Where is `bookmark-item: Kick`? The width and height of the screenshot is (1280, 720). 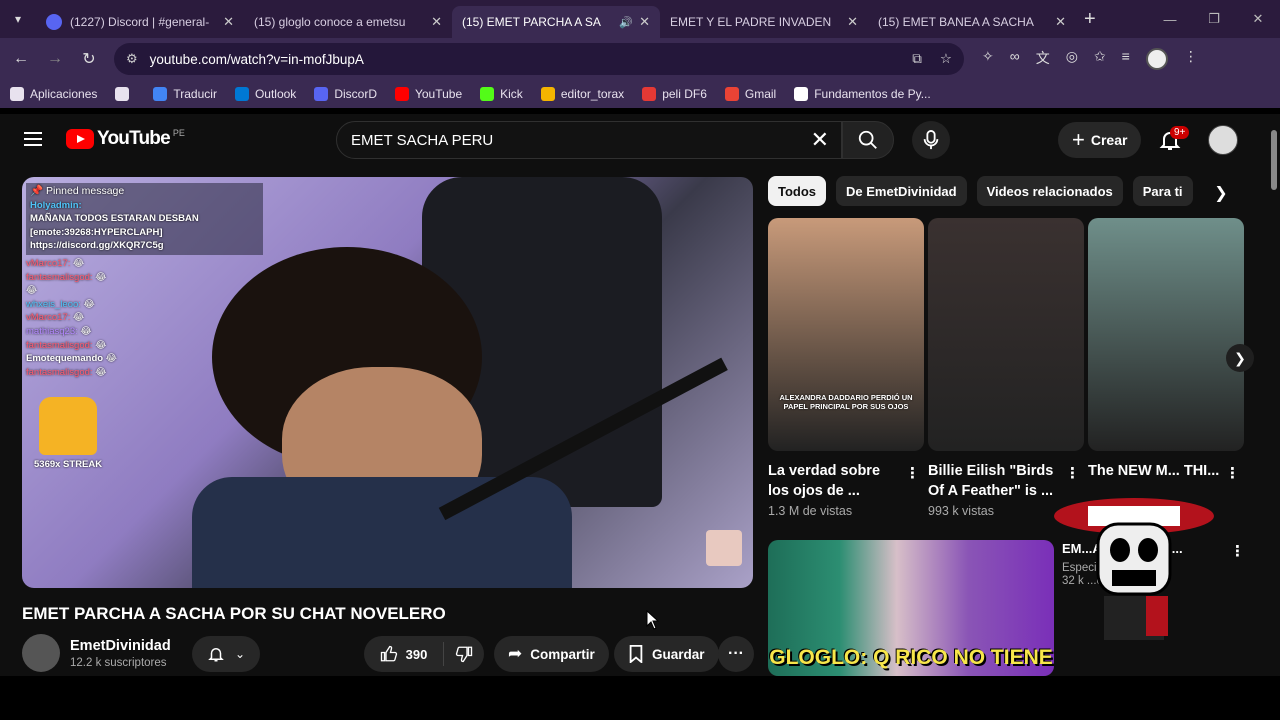 bookmark-item: Kick is located at coordinates (501, 94).